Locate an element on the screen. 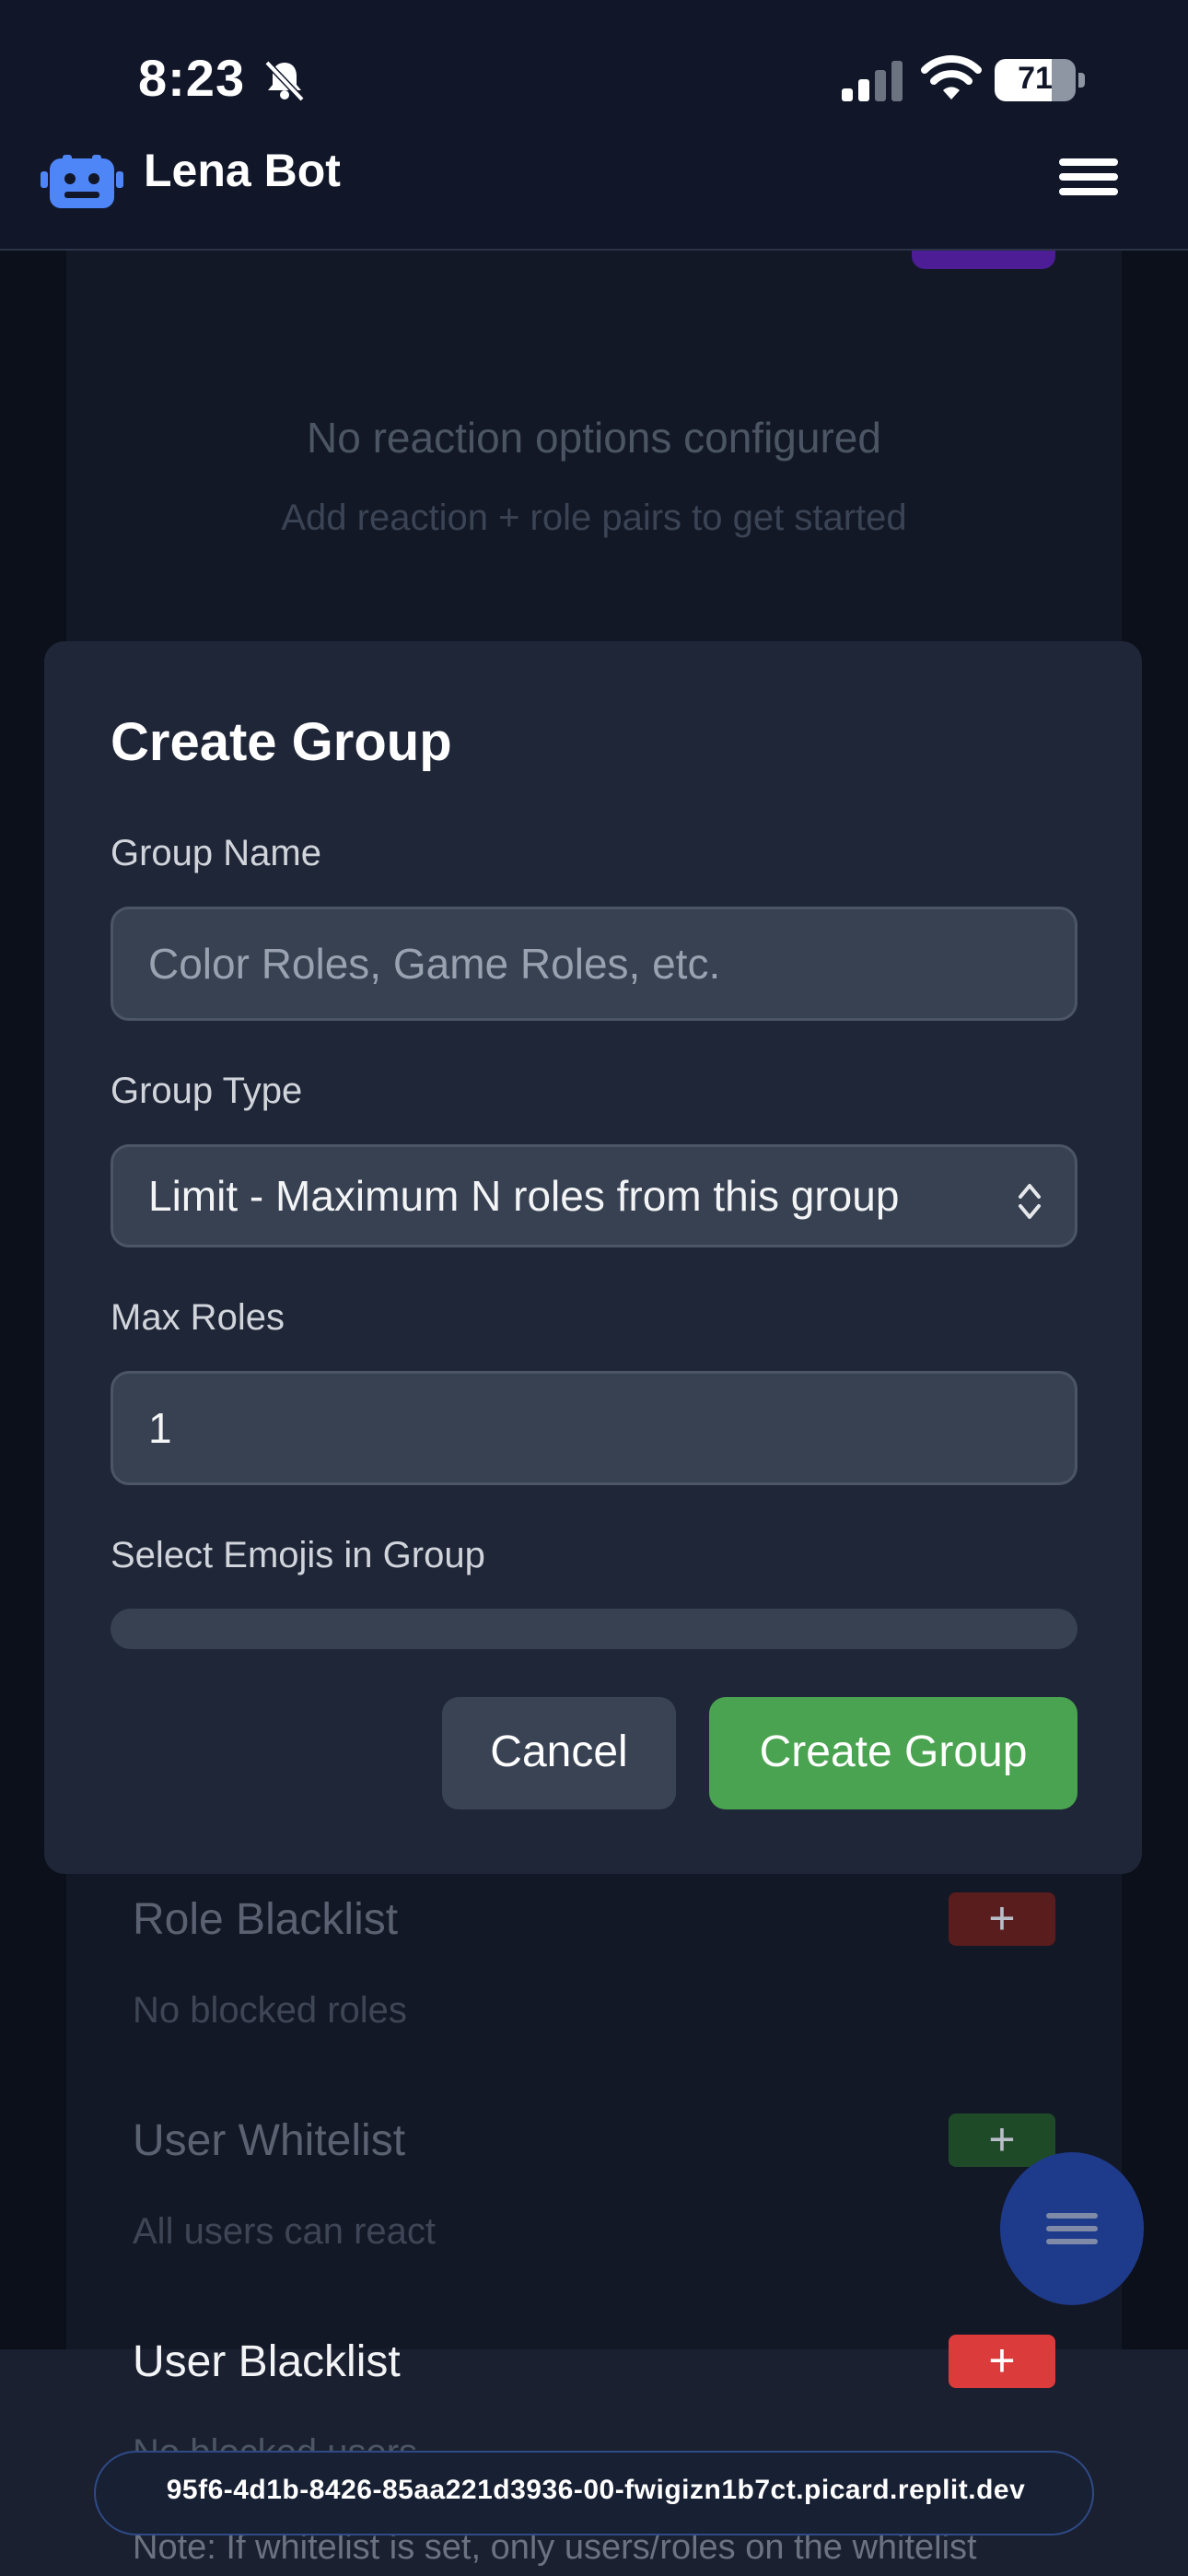  battery-icon: 71 is located at coordinates (1035, 80).